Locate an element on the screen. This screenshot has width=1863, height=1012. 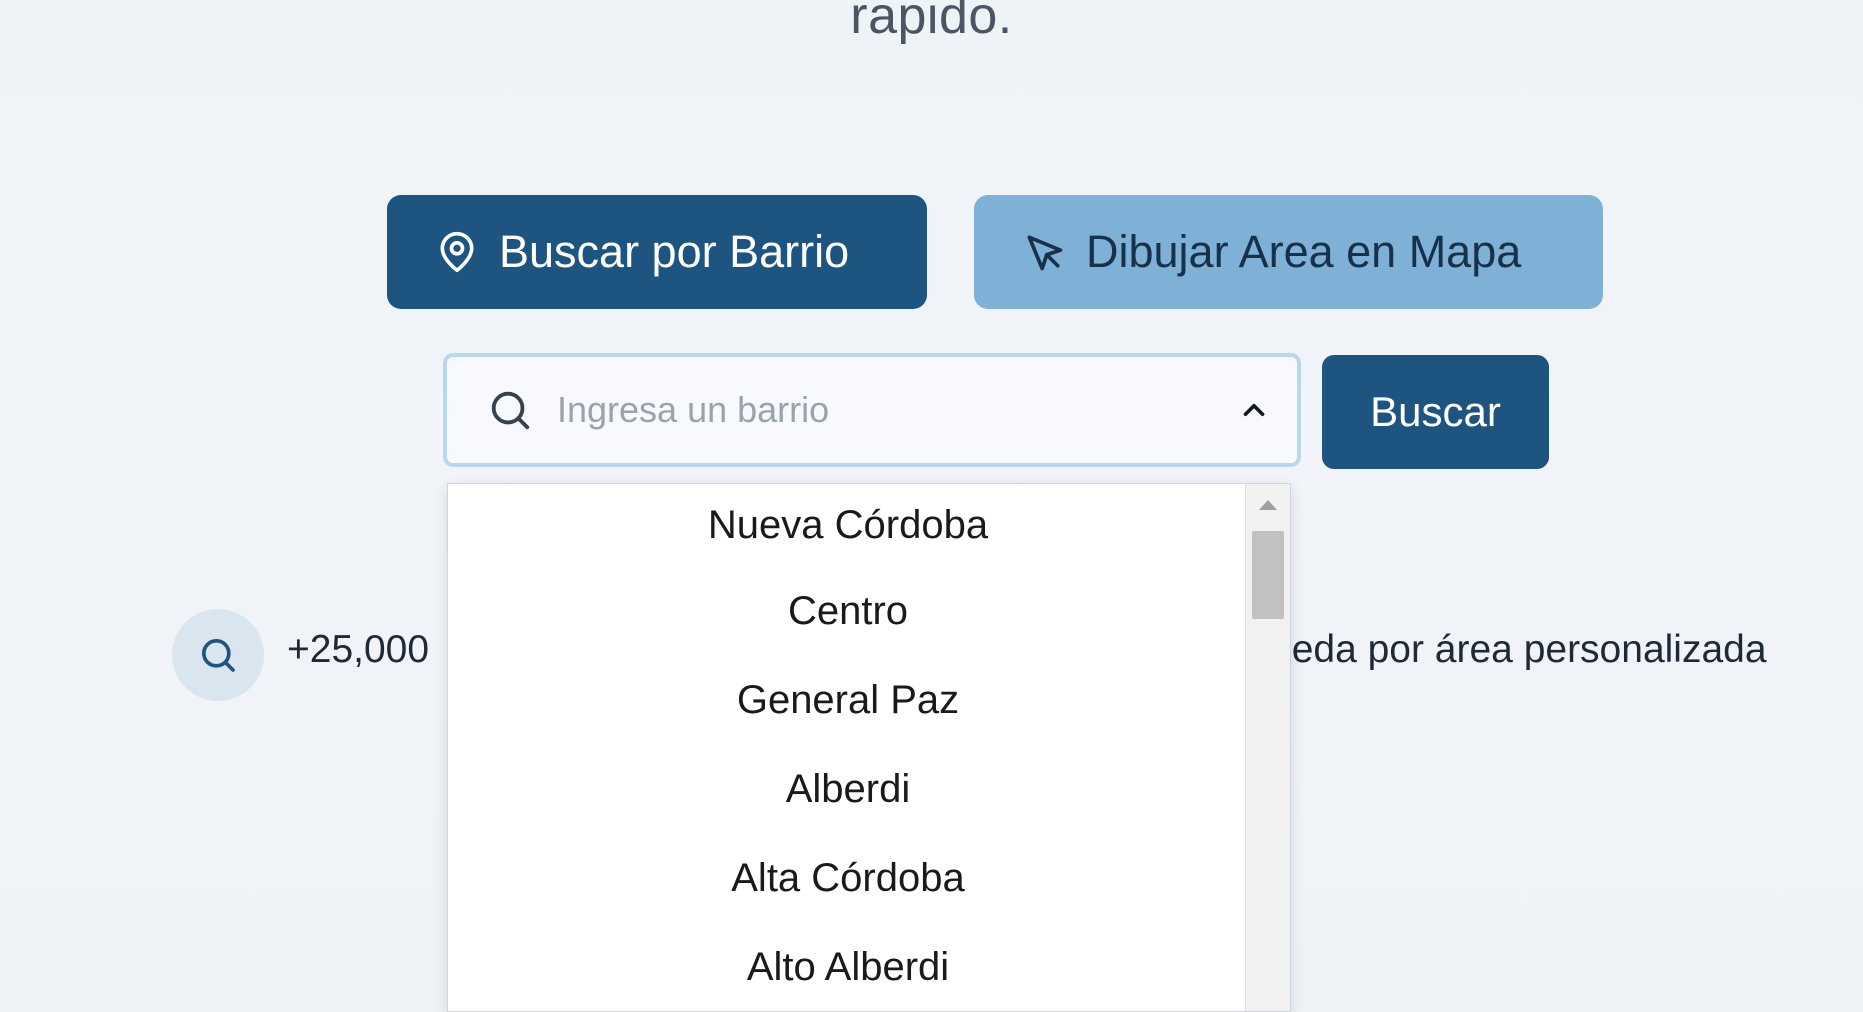
feature-count-text: +25,000 is located at coordinates (358, 649).